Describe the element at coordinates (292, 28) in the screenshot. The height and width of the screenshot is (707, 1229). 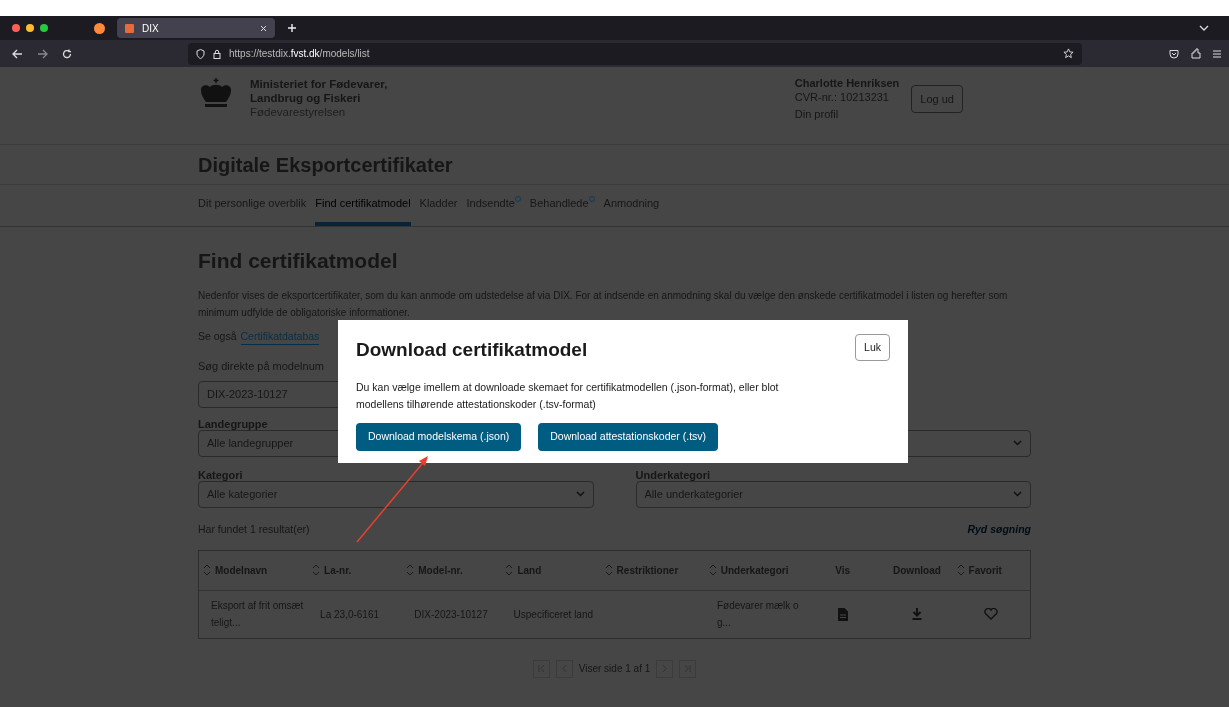
I see `new-tab-icon` at that location.